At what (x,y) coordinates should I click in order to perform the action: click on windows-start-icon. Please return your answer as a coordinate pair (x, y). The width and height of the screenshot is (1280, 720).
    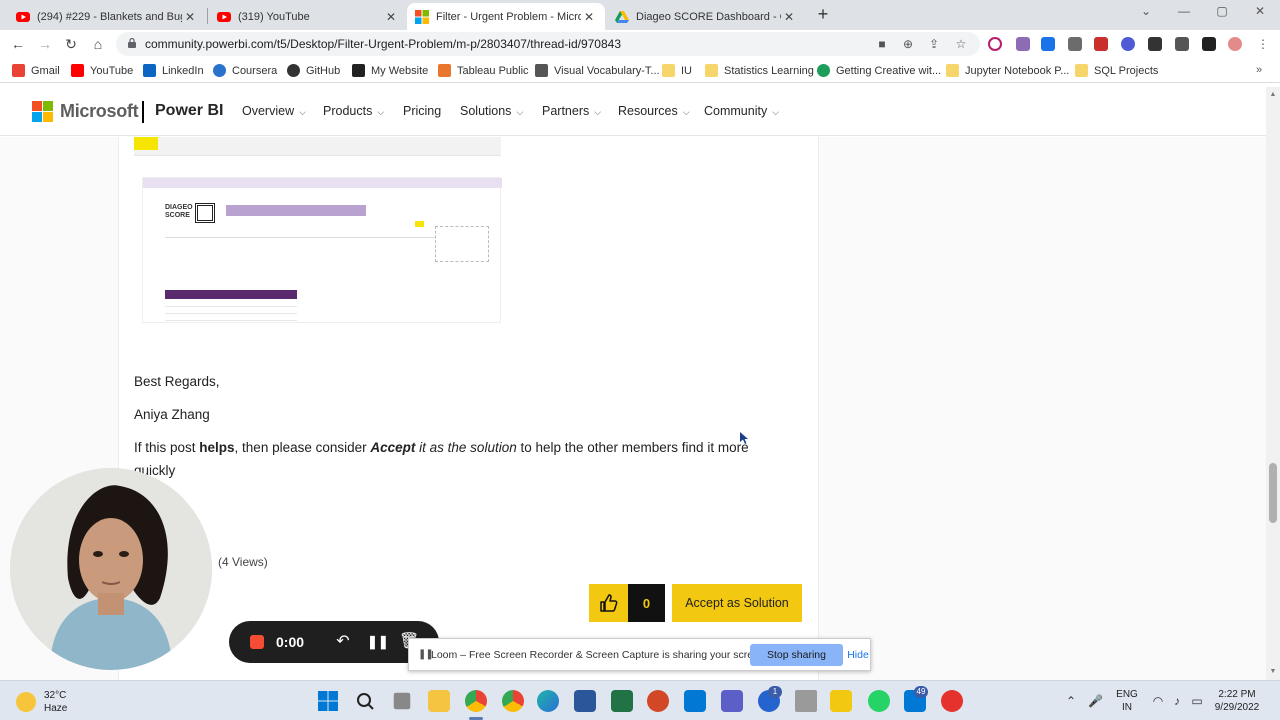
    Looking at the image, I should click on (328, 701).